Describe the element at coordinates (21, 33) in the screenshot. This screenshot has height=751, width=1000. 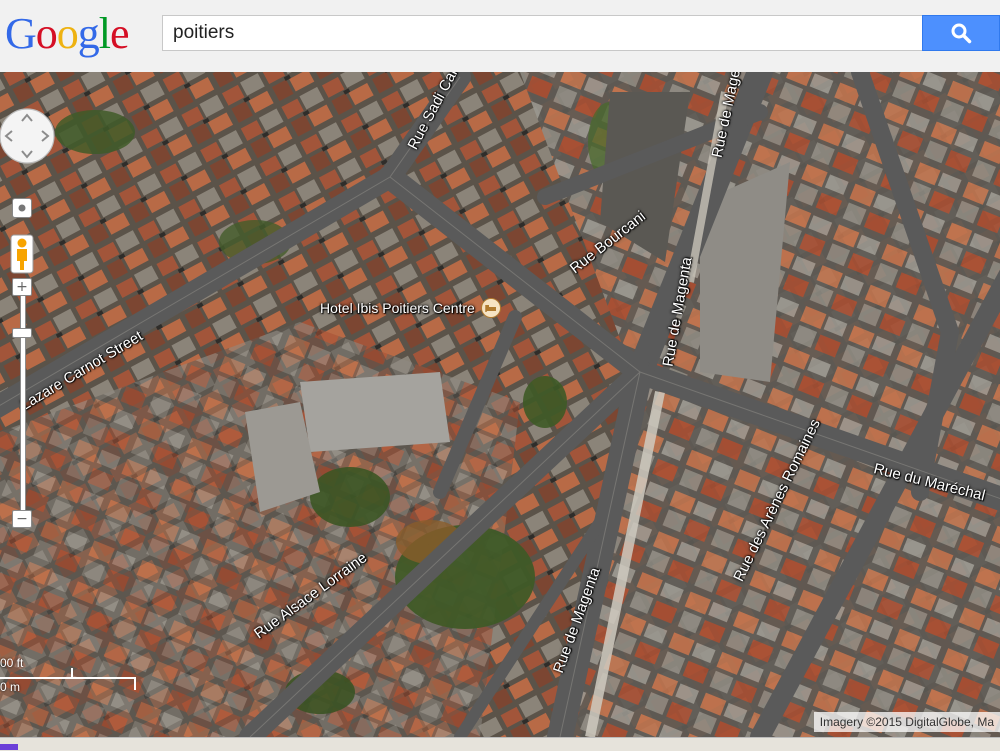
I see `logo-letter: G` at that location.